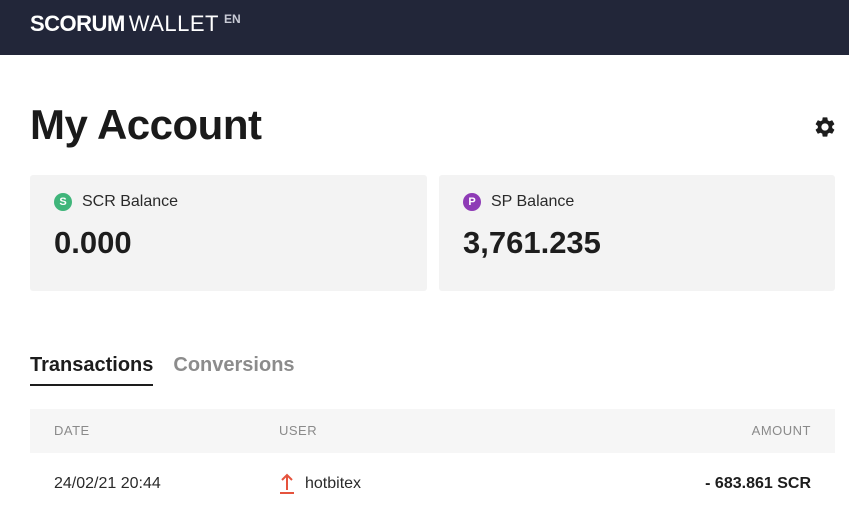 Image resolution: width=849 pixels, height=511 pixels. Describe the element at coordinates (172, 370) in the screenshot. I see `tabs: Transactions Conversions` at that location.